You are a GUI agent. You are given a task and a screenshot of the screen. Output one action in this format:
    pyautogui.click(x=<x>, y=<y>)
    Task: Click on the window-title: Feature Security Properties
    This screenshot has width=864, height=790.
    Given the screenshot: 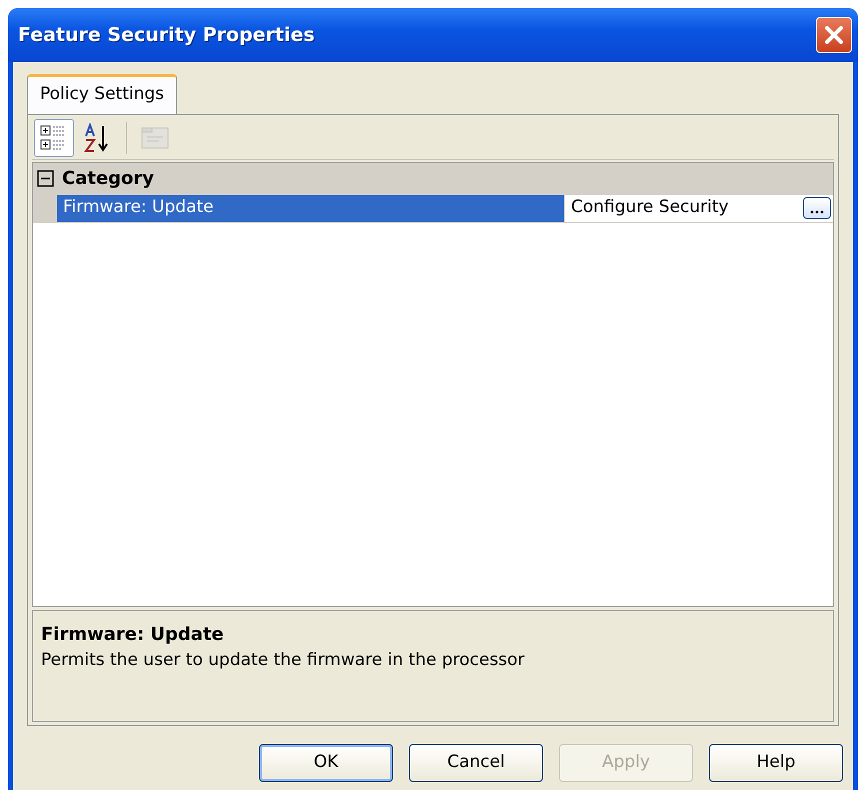 What is the action you would take?
    pyautogui.click(x=166, y=35)
    